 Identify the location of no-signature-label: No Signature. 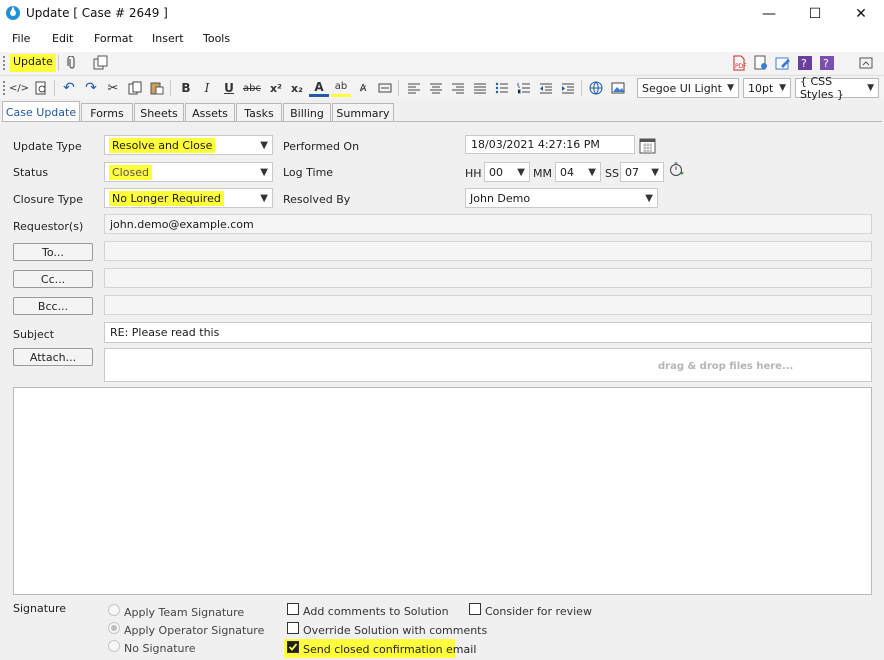
(160, 648).